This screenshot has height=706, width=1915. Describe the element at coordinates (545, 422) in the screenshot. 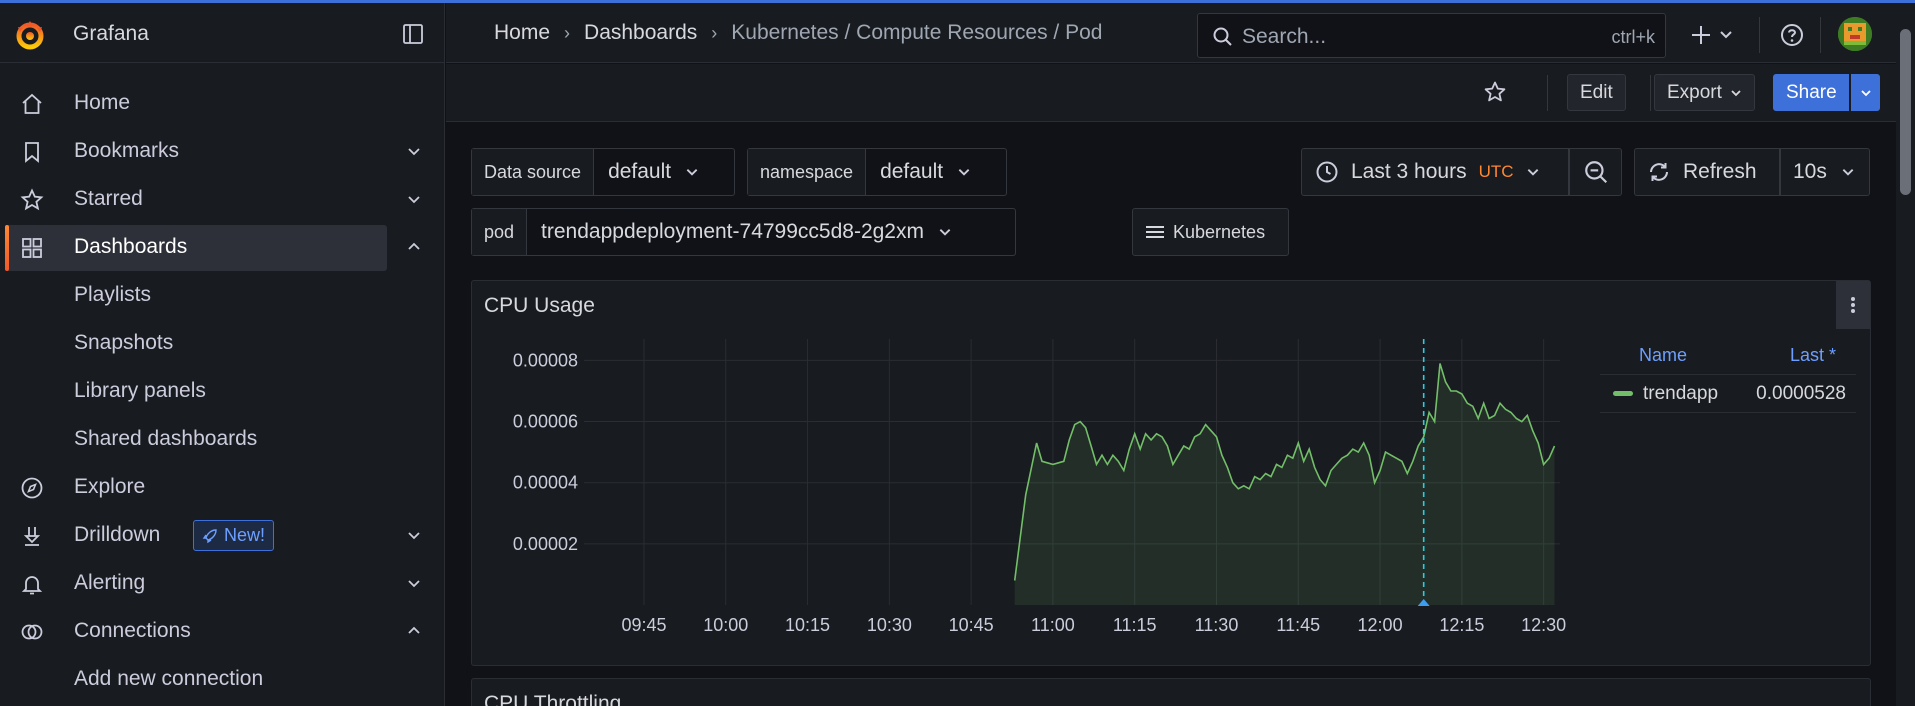

I see `y-tick-label: 0.00006` at that location.